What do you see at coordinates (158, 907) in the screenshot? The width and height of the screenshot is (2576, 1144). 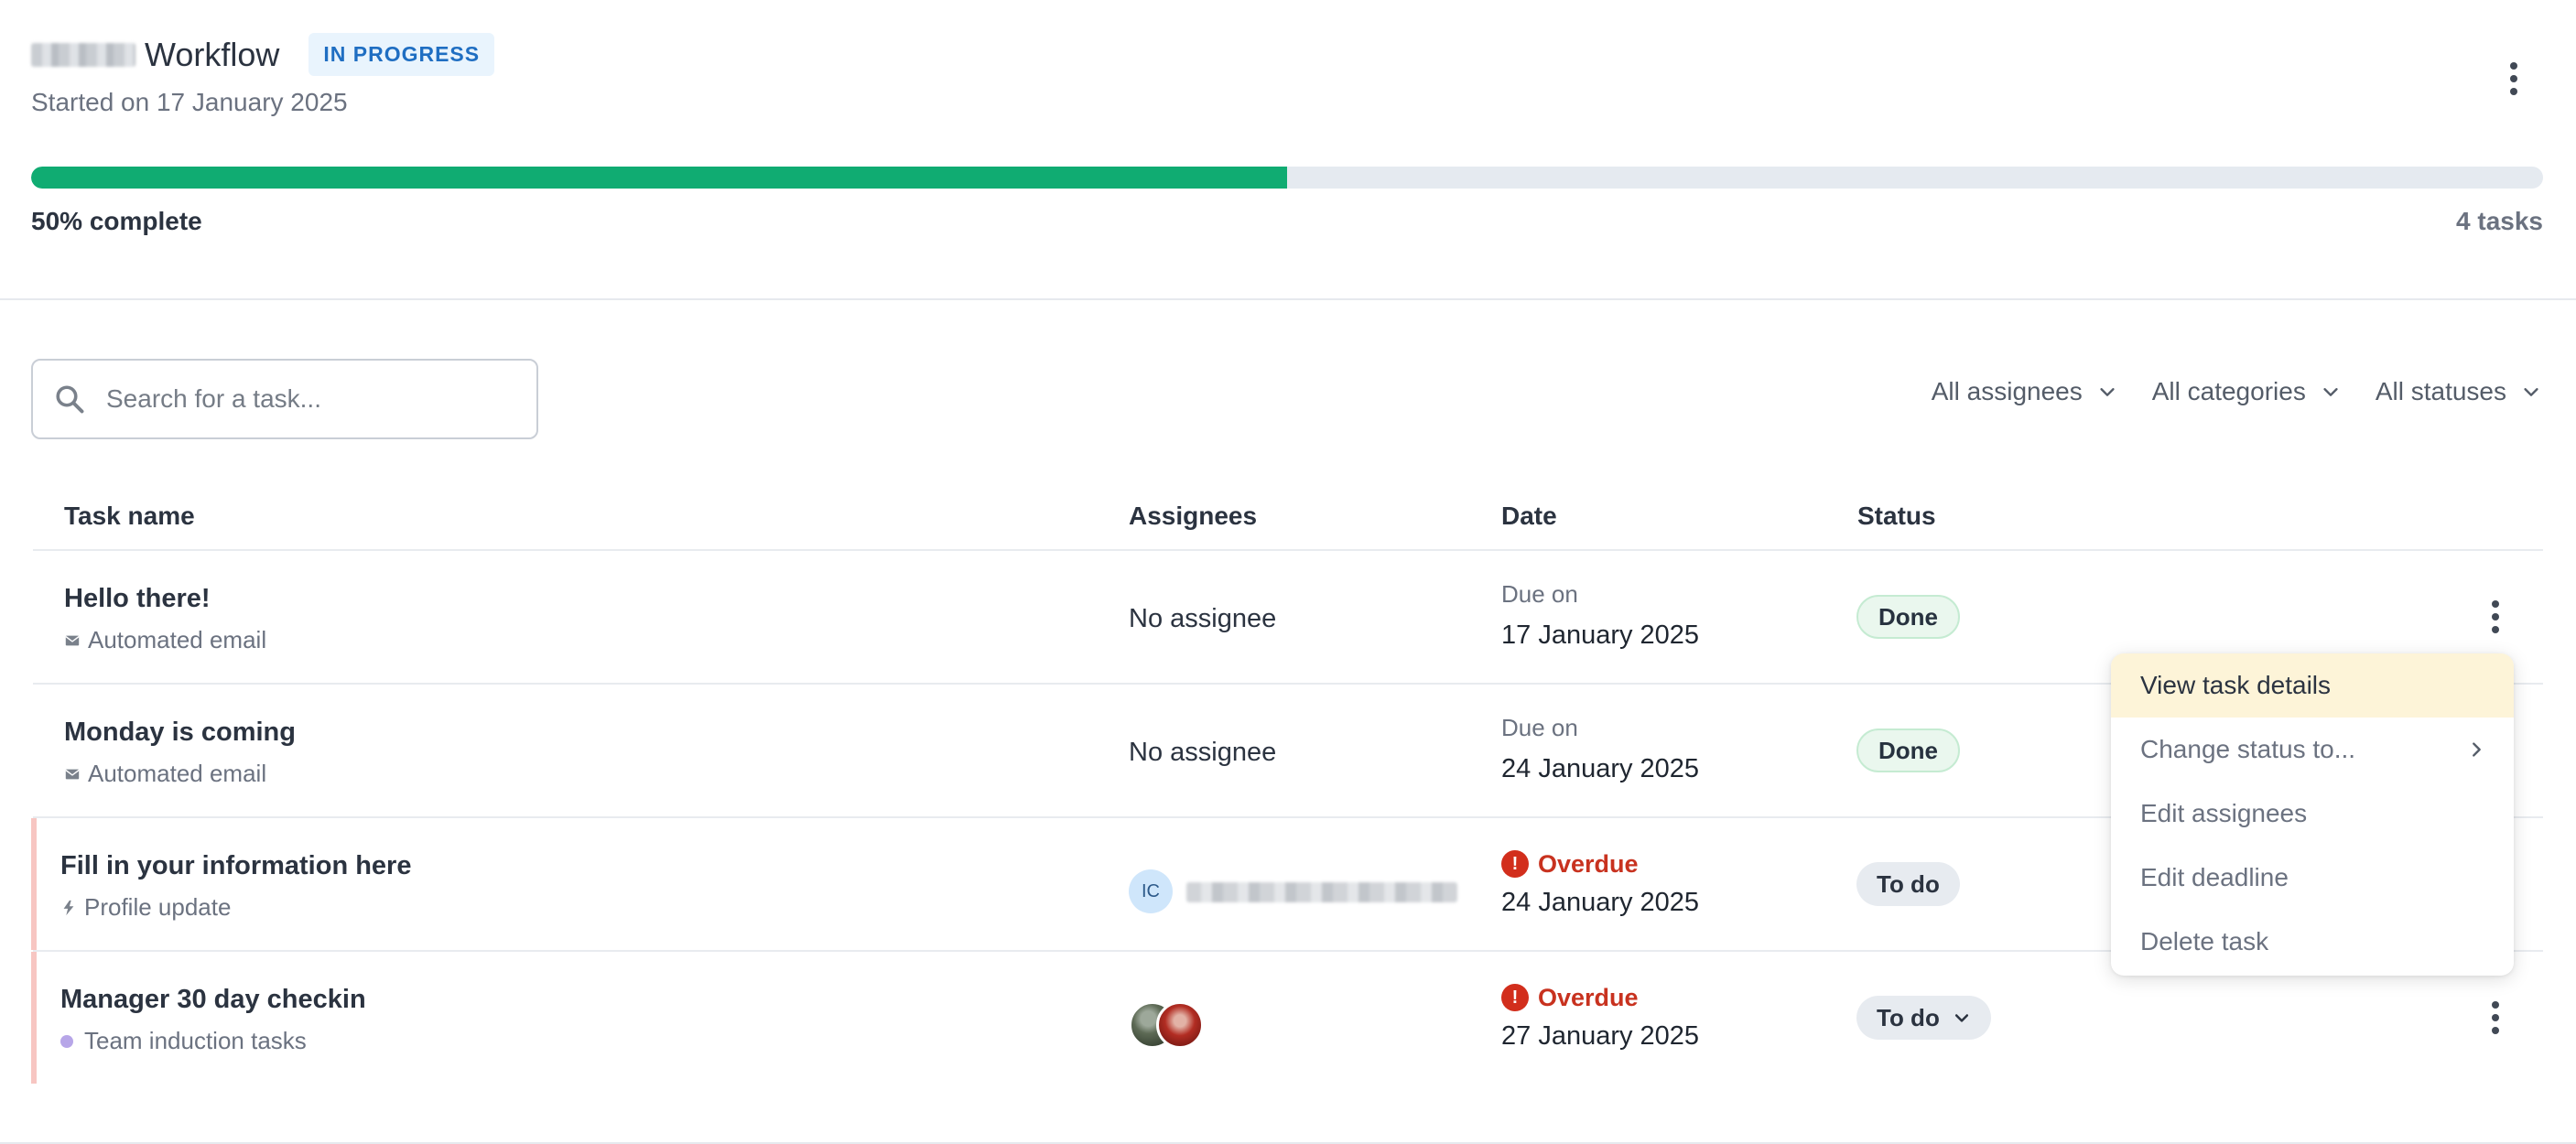 I see `task-category-label: Profile update` at bounding box center [158, 907].